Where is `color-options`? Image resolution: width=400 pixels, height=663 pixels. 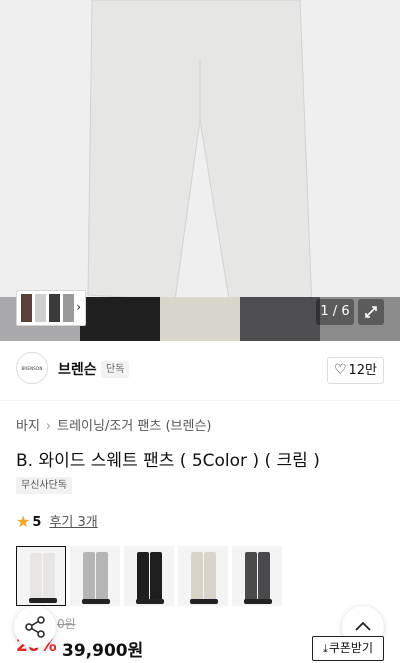 color-options is located at coordinates (149, 576).